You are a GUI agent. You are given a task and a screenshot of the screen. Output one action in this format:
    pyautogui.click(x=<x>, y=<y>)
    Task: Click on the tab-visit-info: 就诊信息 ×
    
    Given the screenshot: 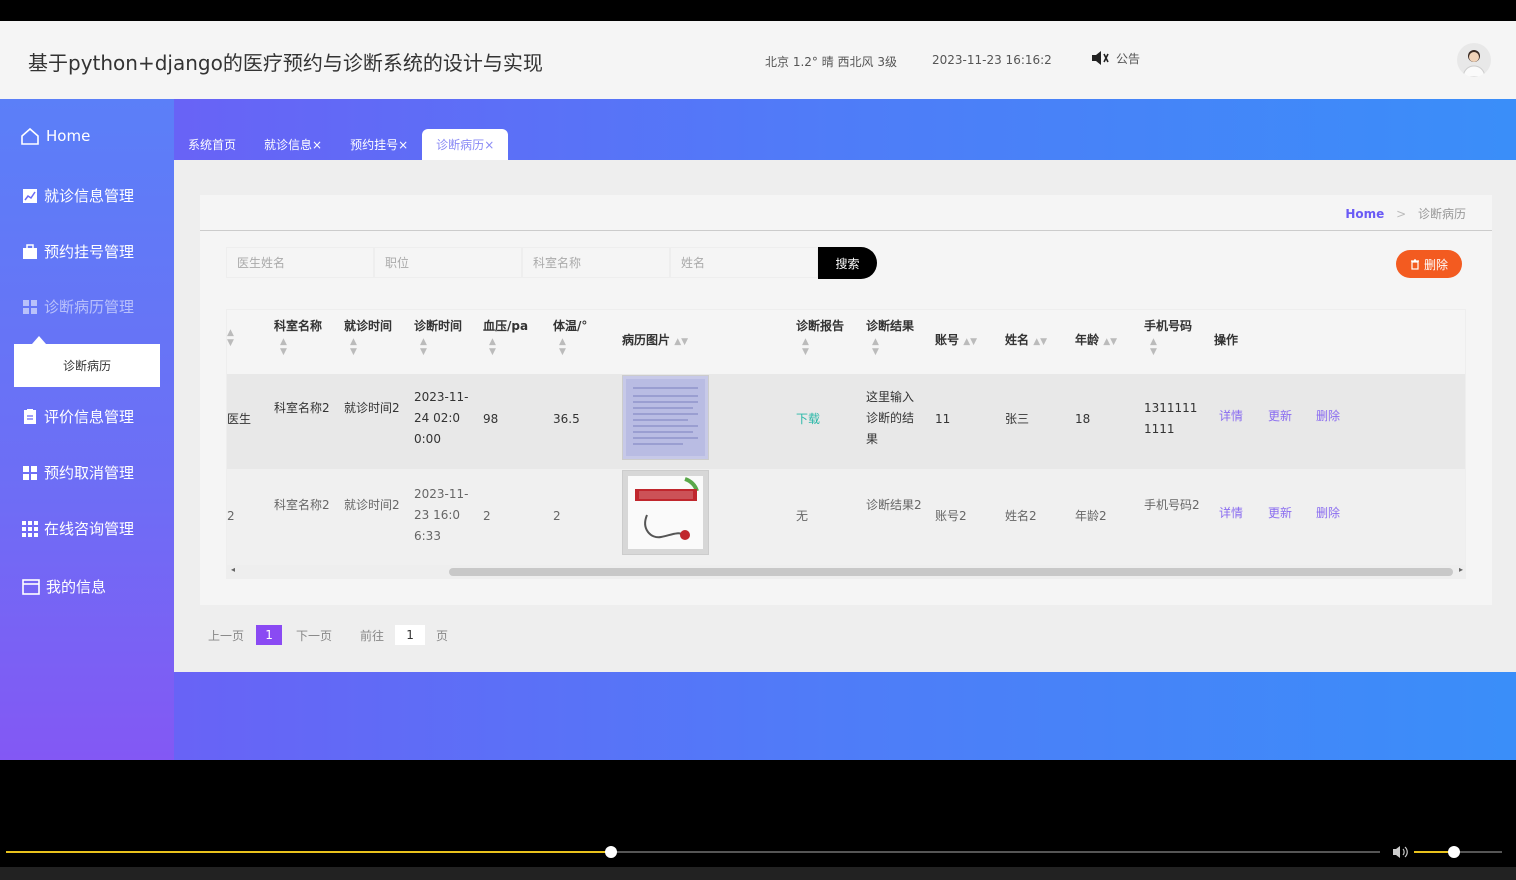 What is the action you would take?
    pyautogui.click(x=293, y=144)
    